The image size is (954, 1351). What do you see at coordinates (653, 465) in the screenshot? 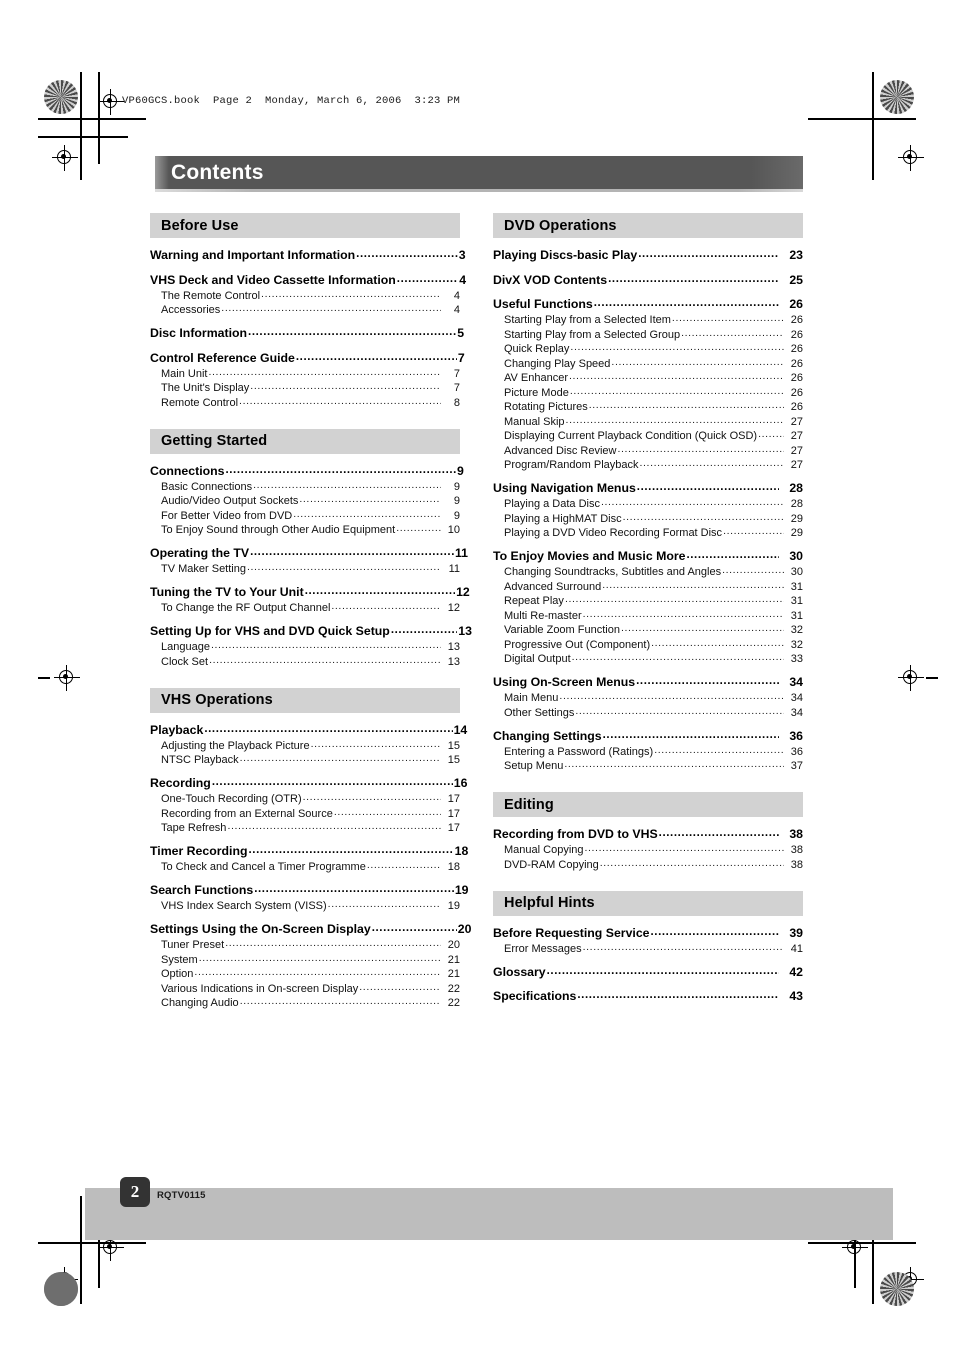
I see `toc-entry: Program/Random Playback 27` at bounding box center [653, 465].